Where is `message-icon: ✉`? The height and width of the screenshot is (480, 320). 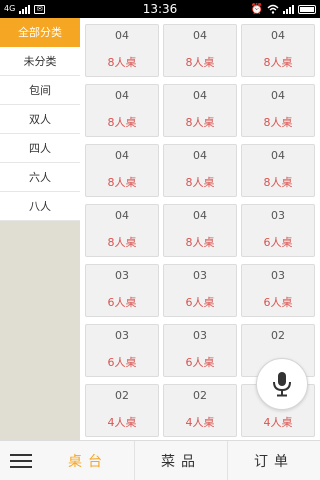
message-icon: ✉ is located at coordinates (40, 9).